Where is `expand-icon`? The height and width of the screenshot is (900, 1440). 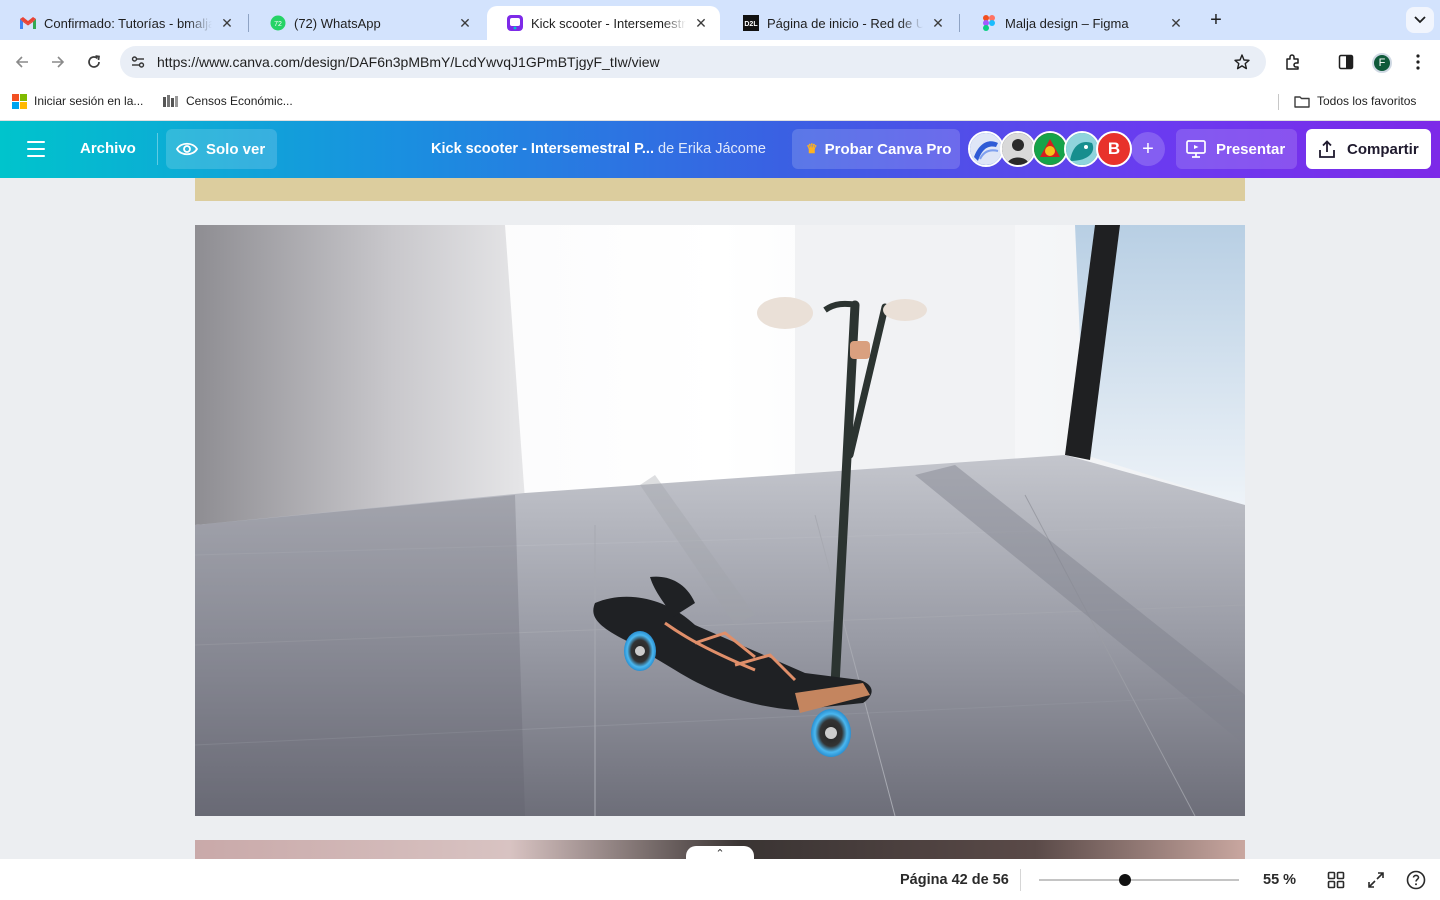
expand-icon is located at coordinates (1376, 880).